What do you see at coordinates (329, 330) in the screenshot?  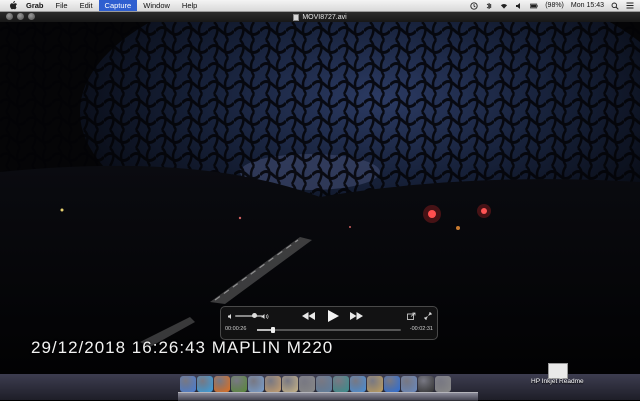 I see `scrubber-bar` at bounding box center [329, 330].